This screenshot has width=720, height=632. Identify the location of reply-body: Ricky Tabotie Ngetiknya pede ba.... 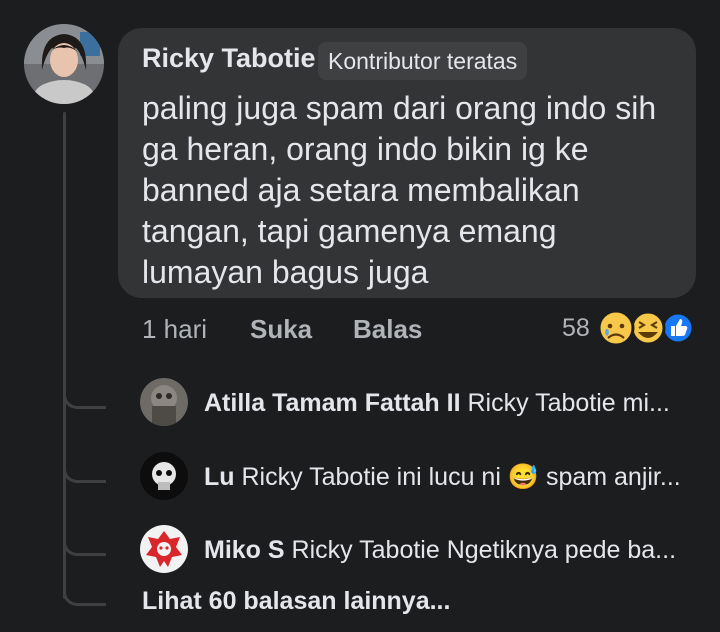
(484, 550).